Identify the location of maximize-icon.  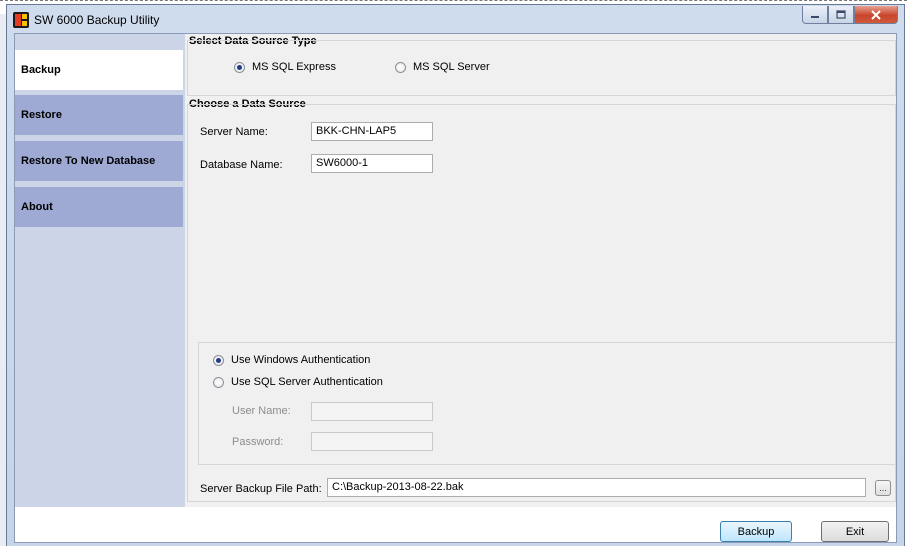
(841, 14).